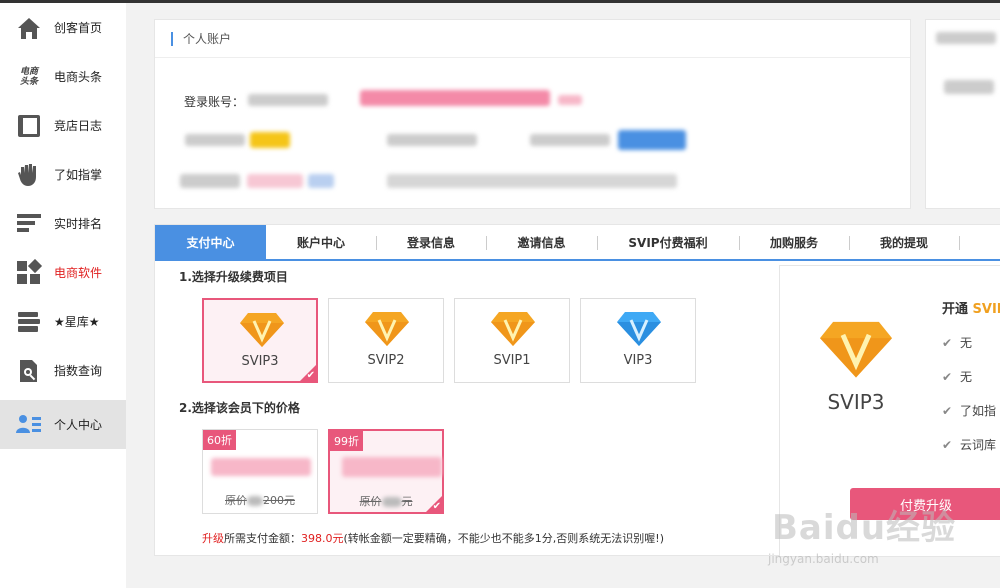 This screenshot has width=1000, height=588. Describe the element at coordinates (969, 445) in the screenshot. I see `perk-item: ✔ 云词库` at that location.